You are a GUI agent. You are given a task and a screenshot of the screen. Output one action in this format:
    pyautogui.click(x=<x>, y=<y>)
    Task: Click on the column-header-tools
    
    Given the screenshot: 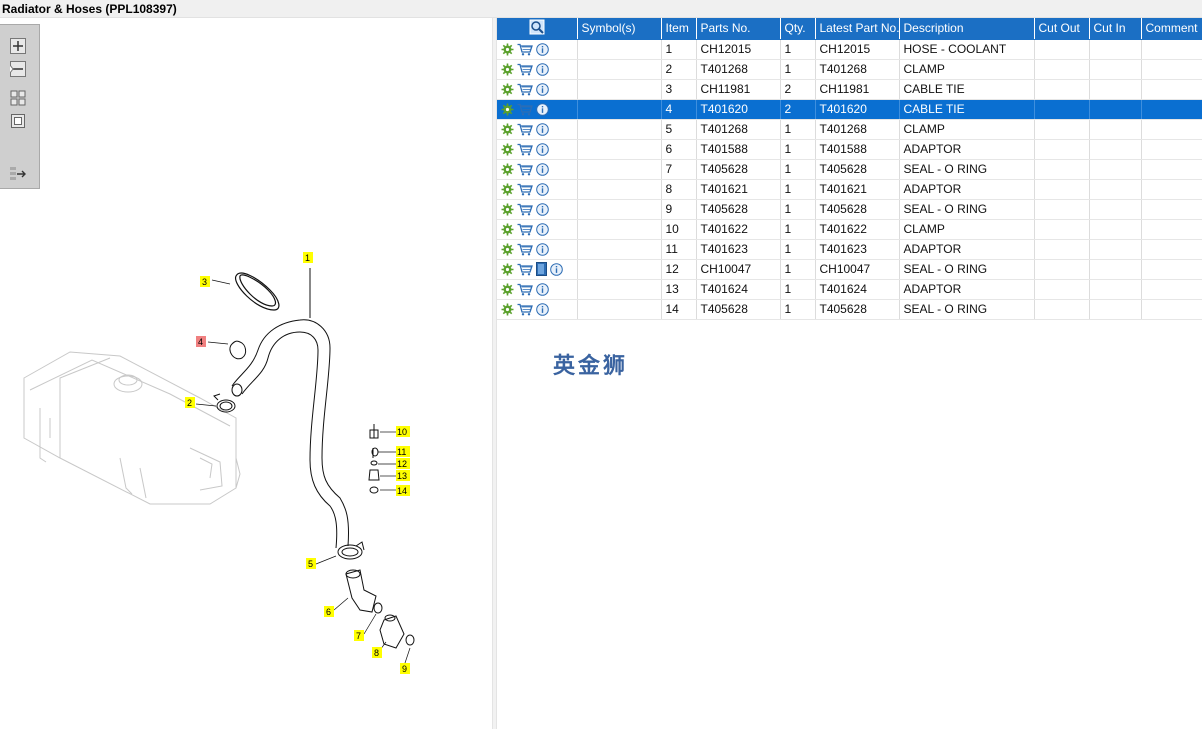 What is the action you would take?
    pyautogui.click(x=537, y=29)
    